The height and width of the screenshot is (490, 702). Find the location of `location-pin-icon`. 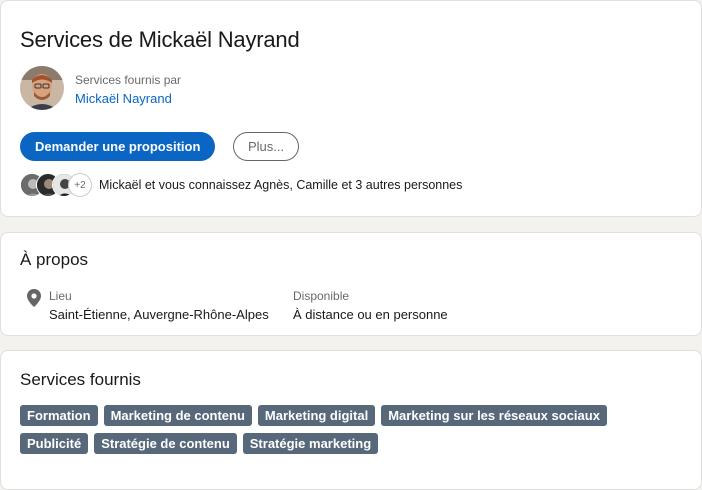

location-pin-icon is located at coordinates (34, 300).